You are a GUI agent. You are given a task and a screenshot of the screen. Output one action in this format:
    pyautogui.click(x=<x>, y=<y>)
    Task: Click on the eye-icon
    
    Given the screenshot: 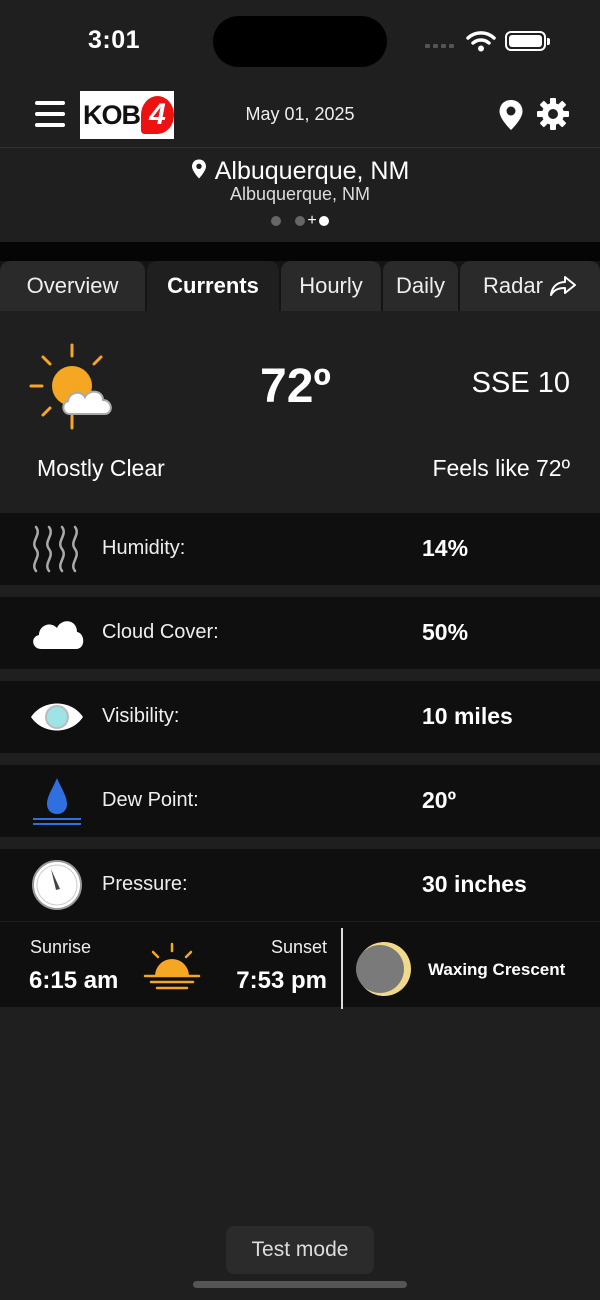 What is the action you would take?
    pyautogui.click(x=57, y=717)
    